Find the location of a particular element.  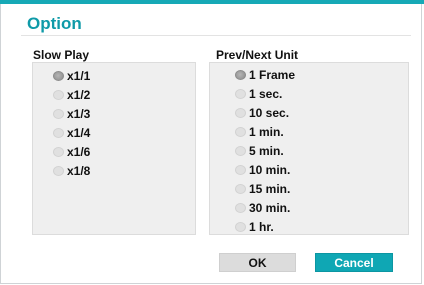

slow-play-option-x1-4: x1/4 is located at coordinates (71, 133).